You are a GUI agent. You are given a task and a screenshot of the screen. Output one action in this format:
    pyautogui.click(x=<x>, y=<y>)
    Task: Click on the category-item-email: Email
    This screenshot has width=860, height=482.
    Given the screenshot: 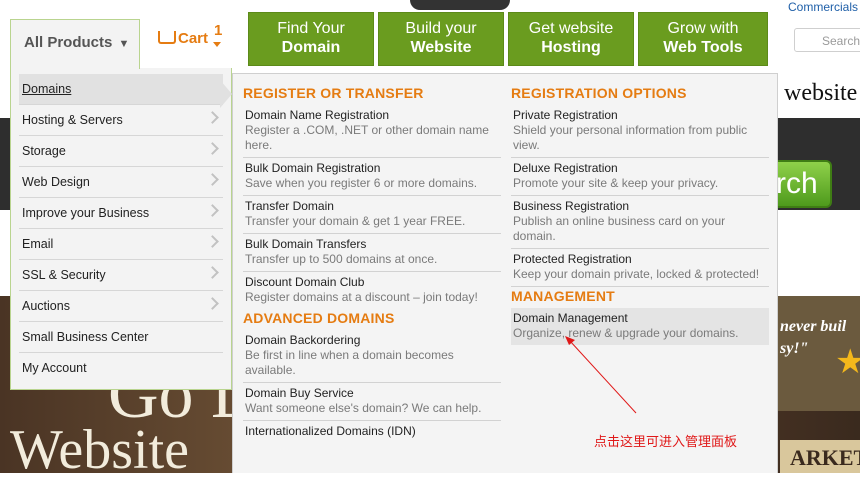 What is the action you would take?
    pyautogui.click(x=121, y=244)
    